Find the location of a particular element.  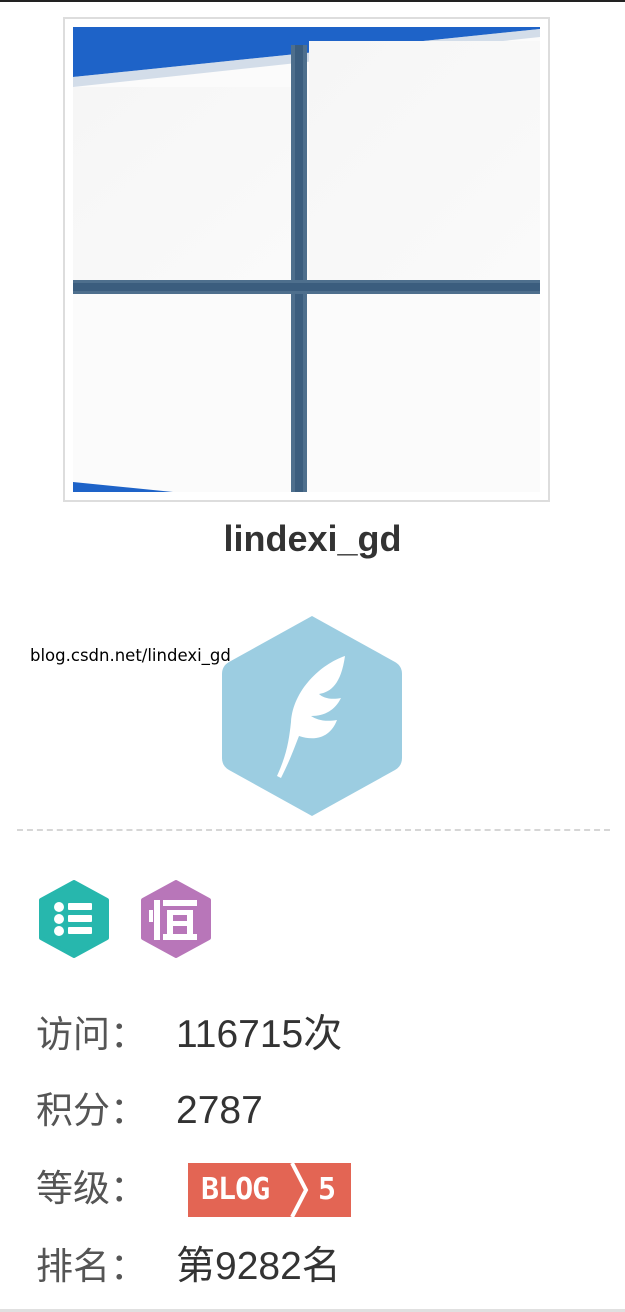

points-value: 2787 is located at coordinates (219, 1110).